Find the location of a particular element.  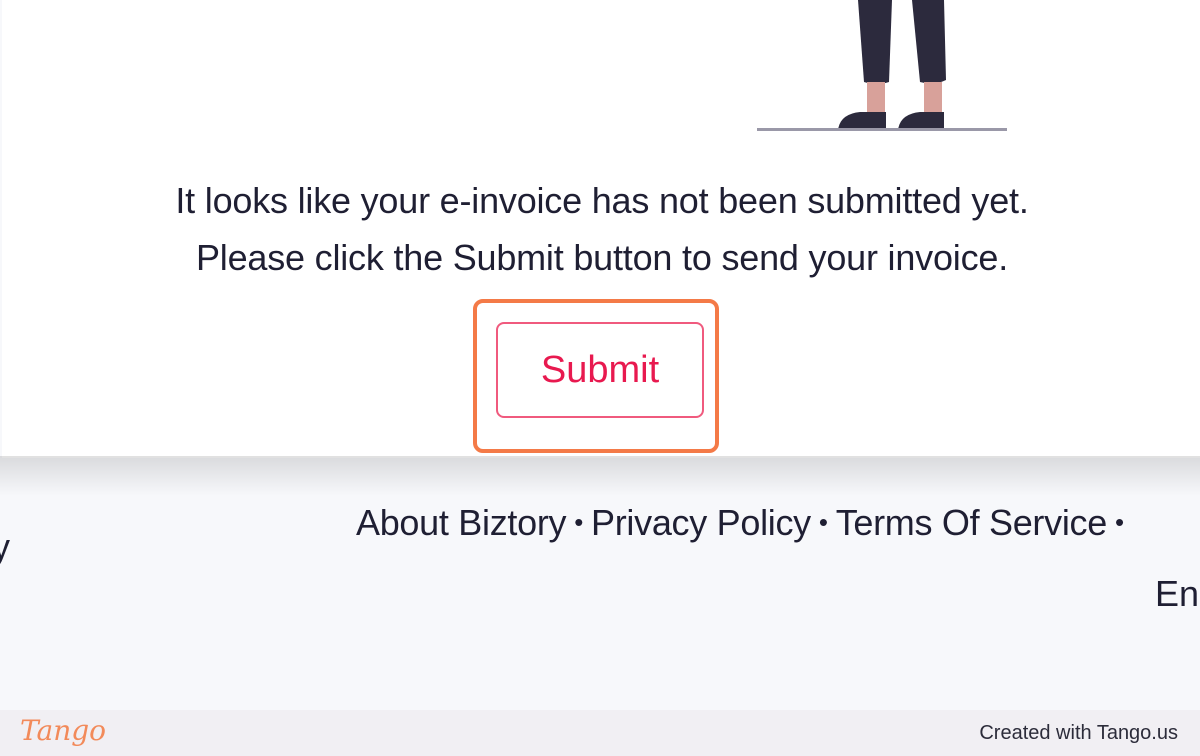

language-selector: En is located at coordinates (1177, 594).